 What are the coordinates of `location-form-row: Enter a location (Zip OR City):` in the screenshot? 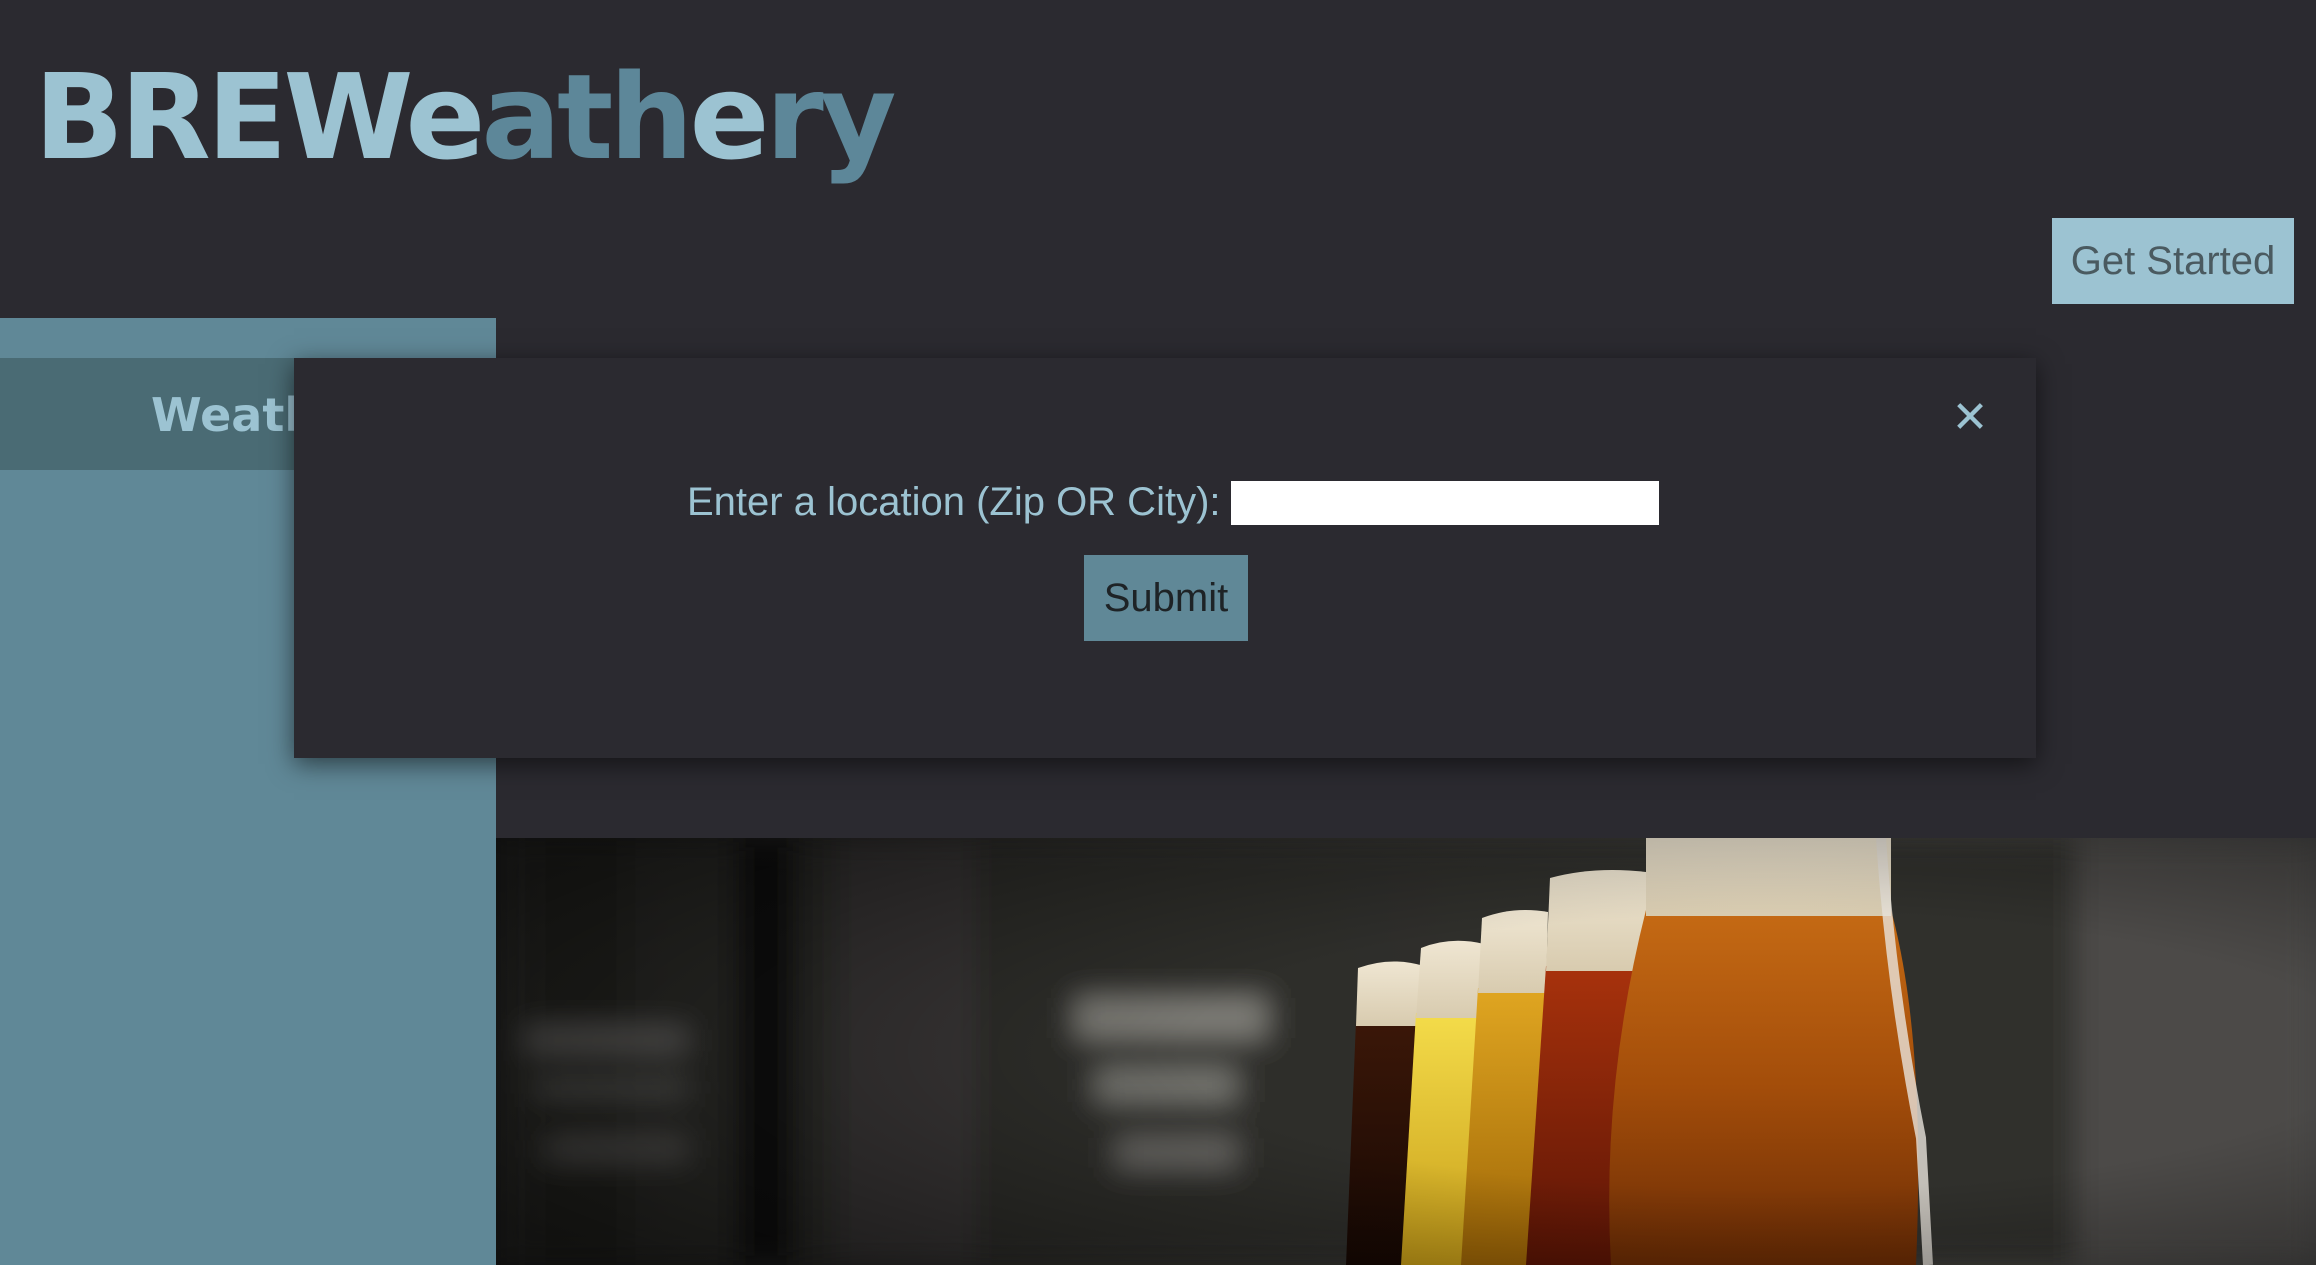 It's located at (1173, 502).